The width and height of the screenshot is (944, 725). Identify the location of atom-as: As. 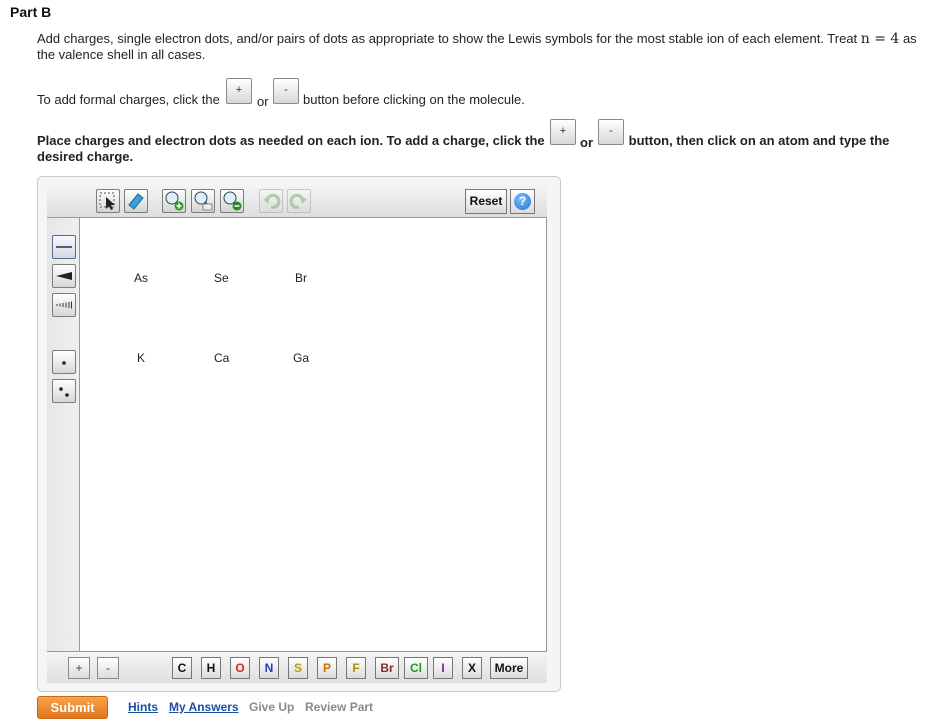
(141, 278).